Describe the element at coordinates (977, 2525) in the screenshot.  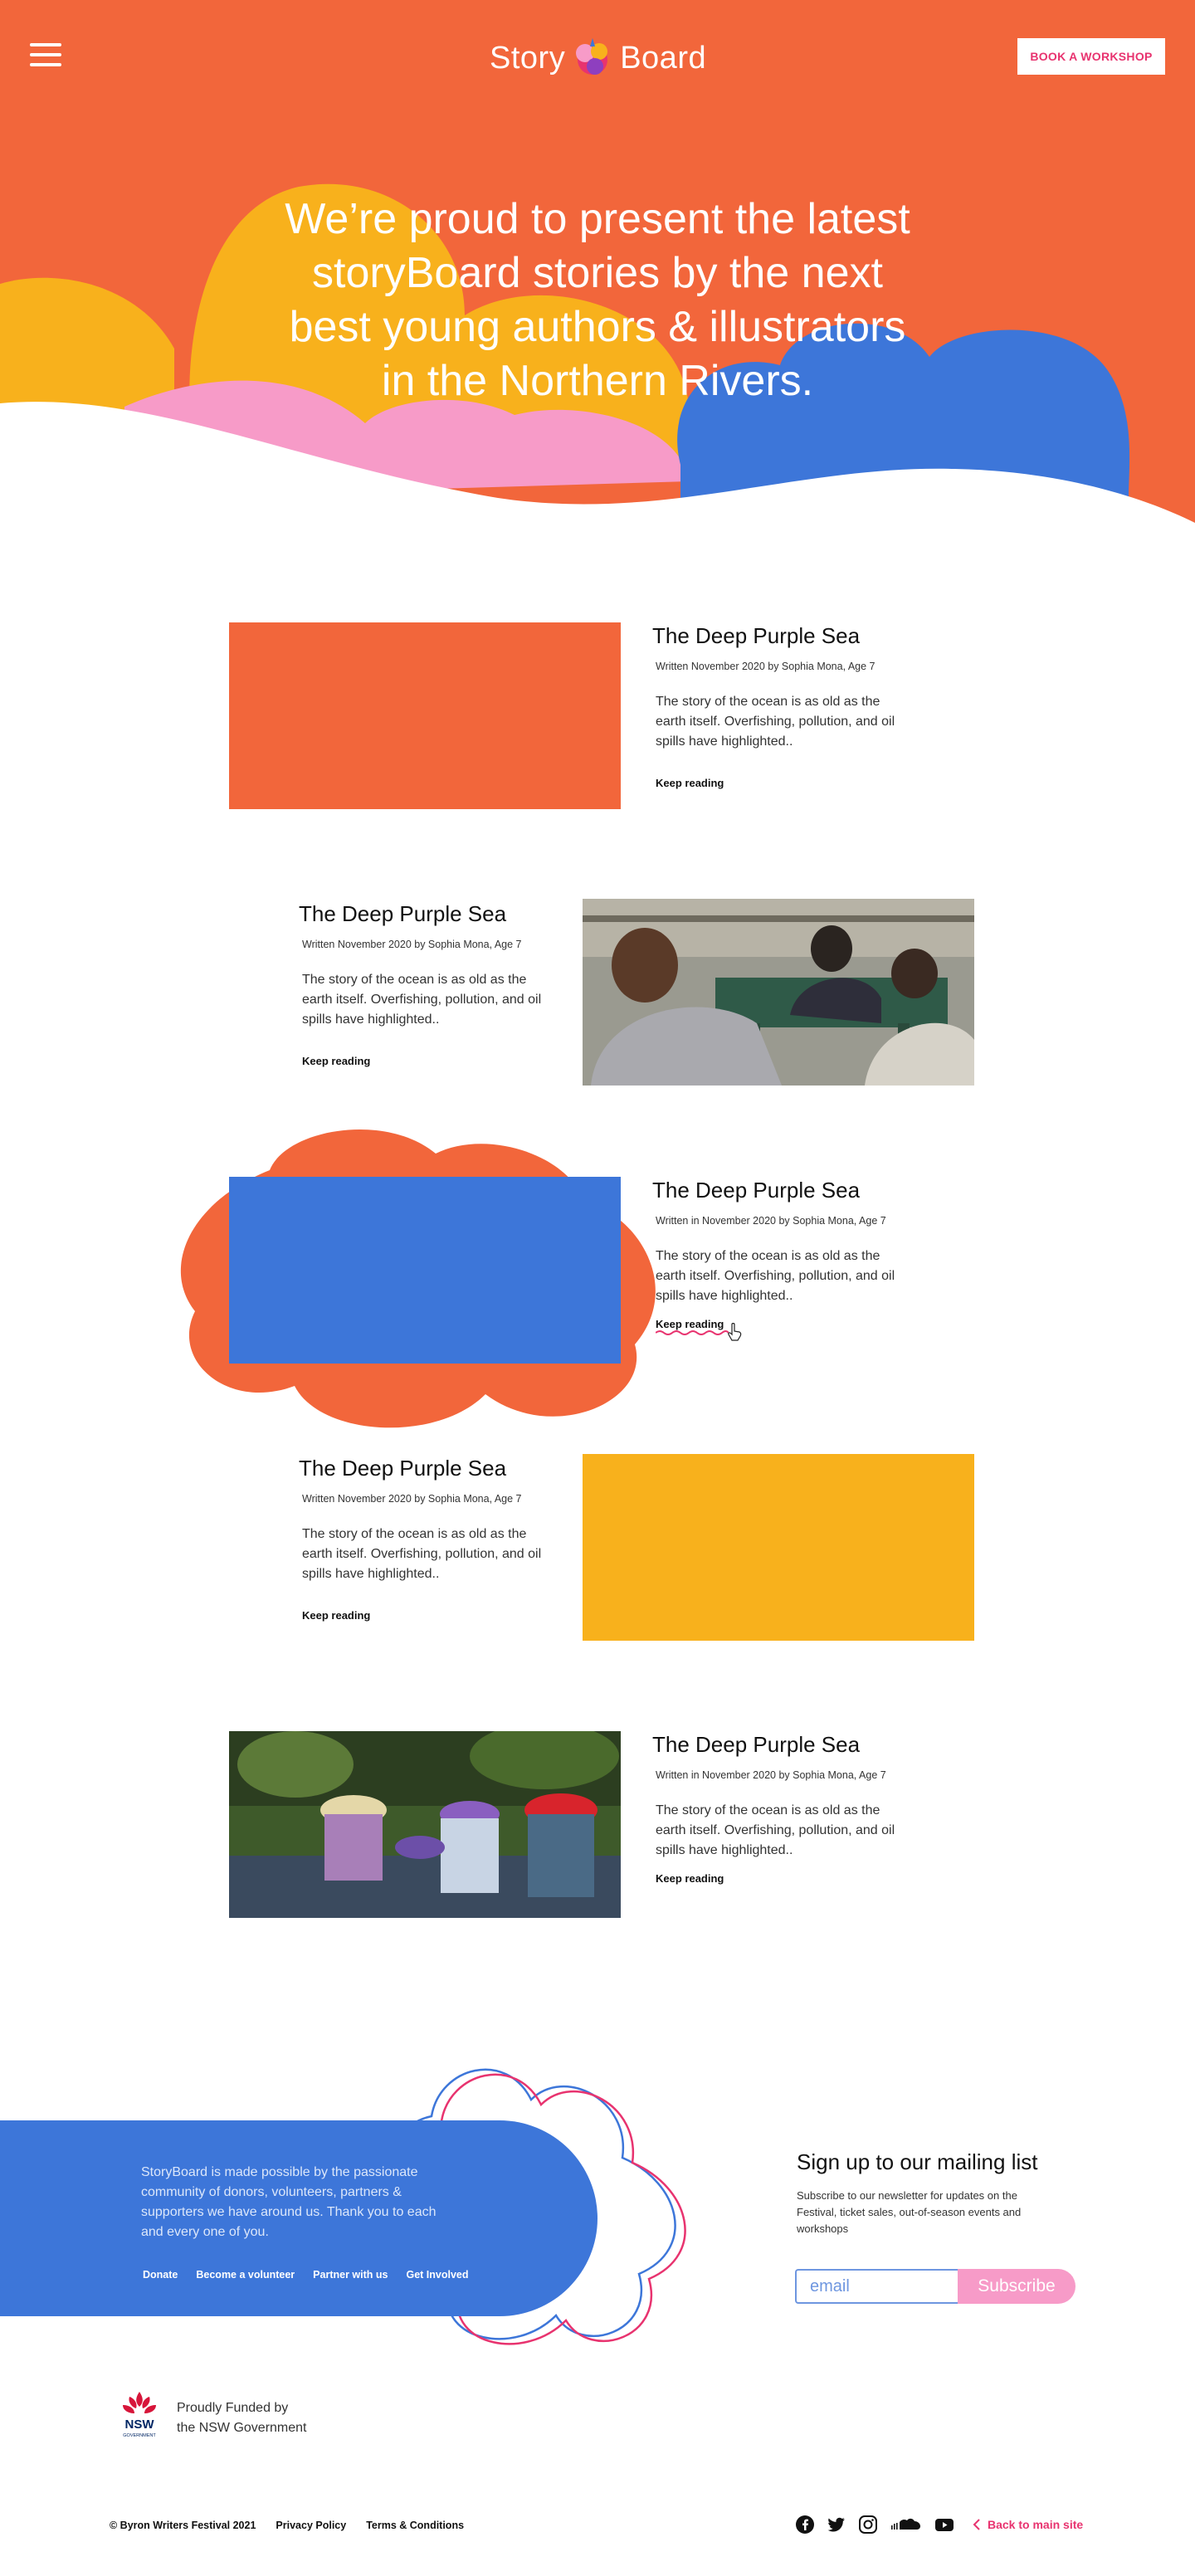
I see `chevron-left-icon` at that location.